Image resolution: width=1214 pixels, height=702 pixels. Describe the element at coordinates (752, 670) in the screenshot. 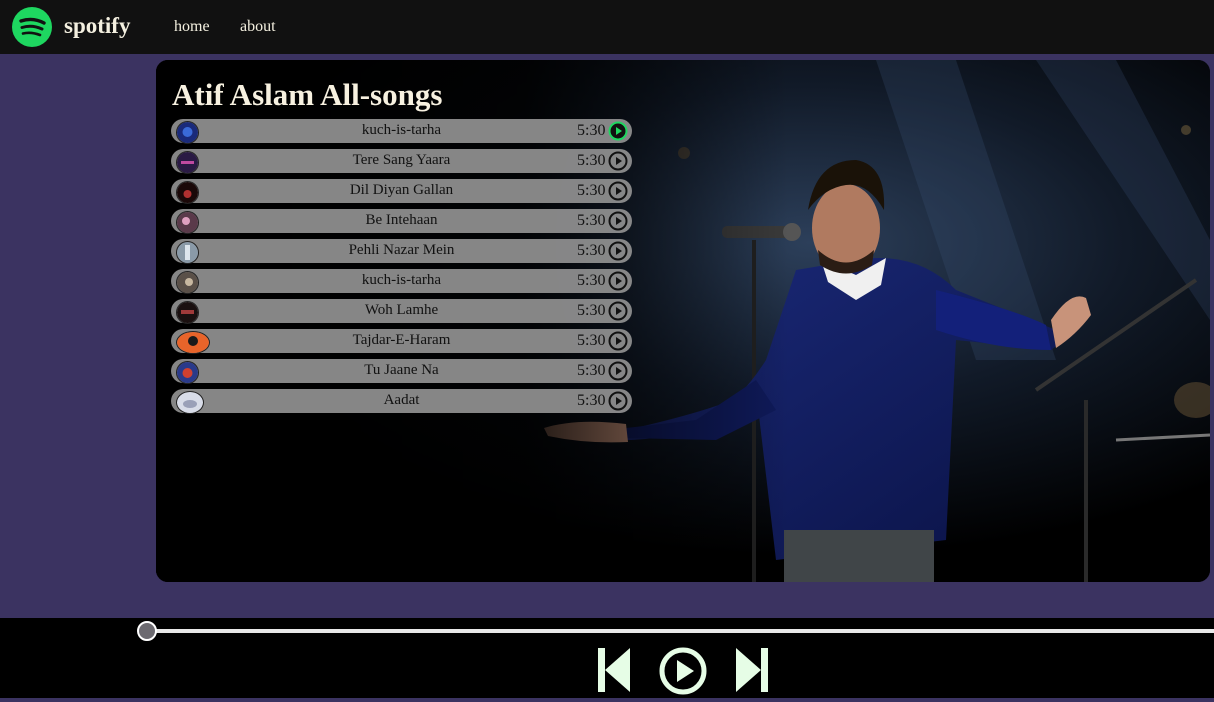

I see `skip-forward-icon` at that location.